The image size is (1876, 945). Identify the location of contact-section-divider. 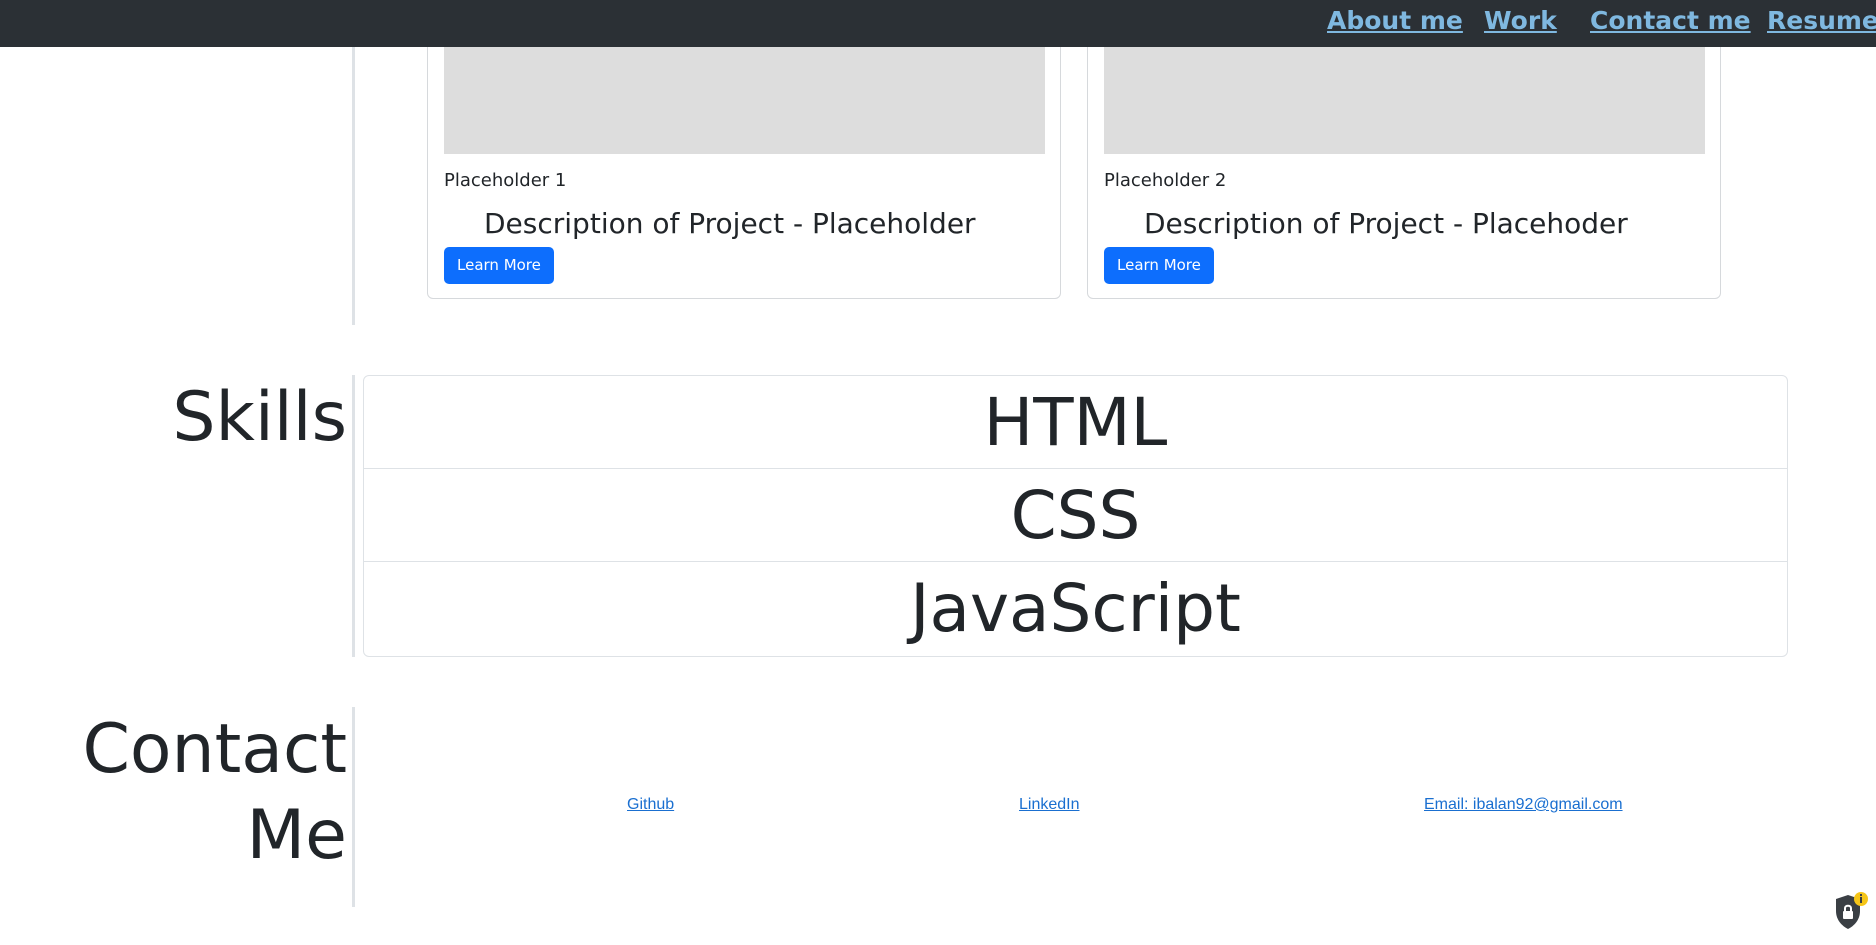
(353, 807).